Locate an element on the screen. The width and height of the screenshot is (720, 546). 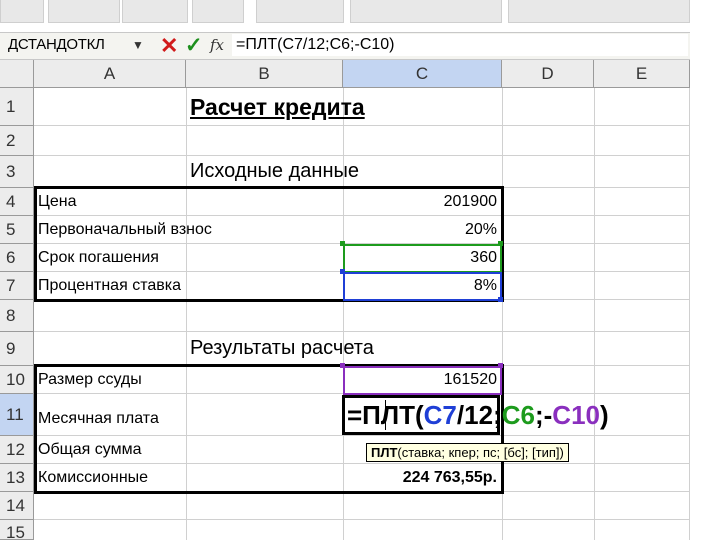
row-header-15: 15 is located at coordinates (17, 531).